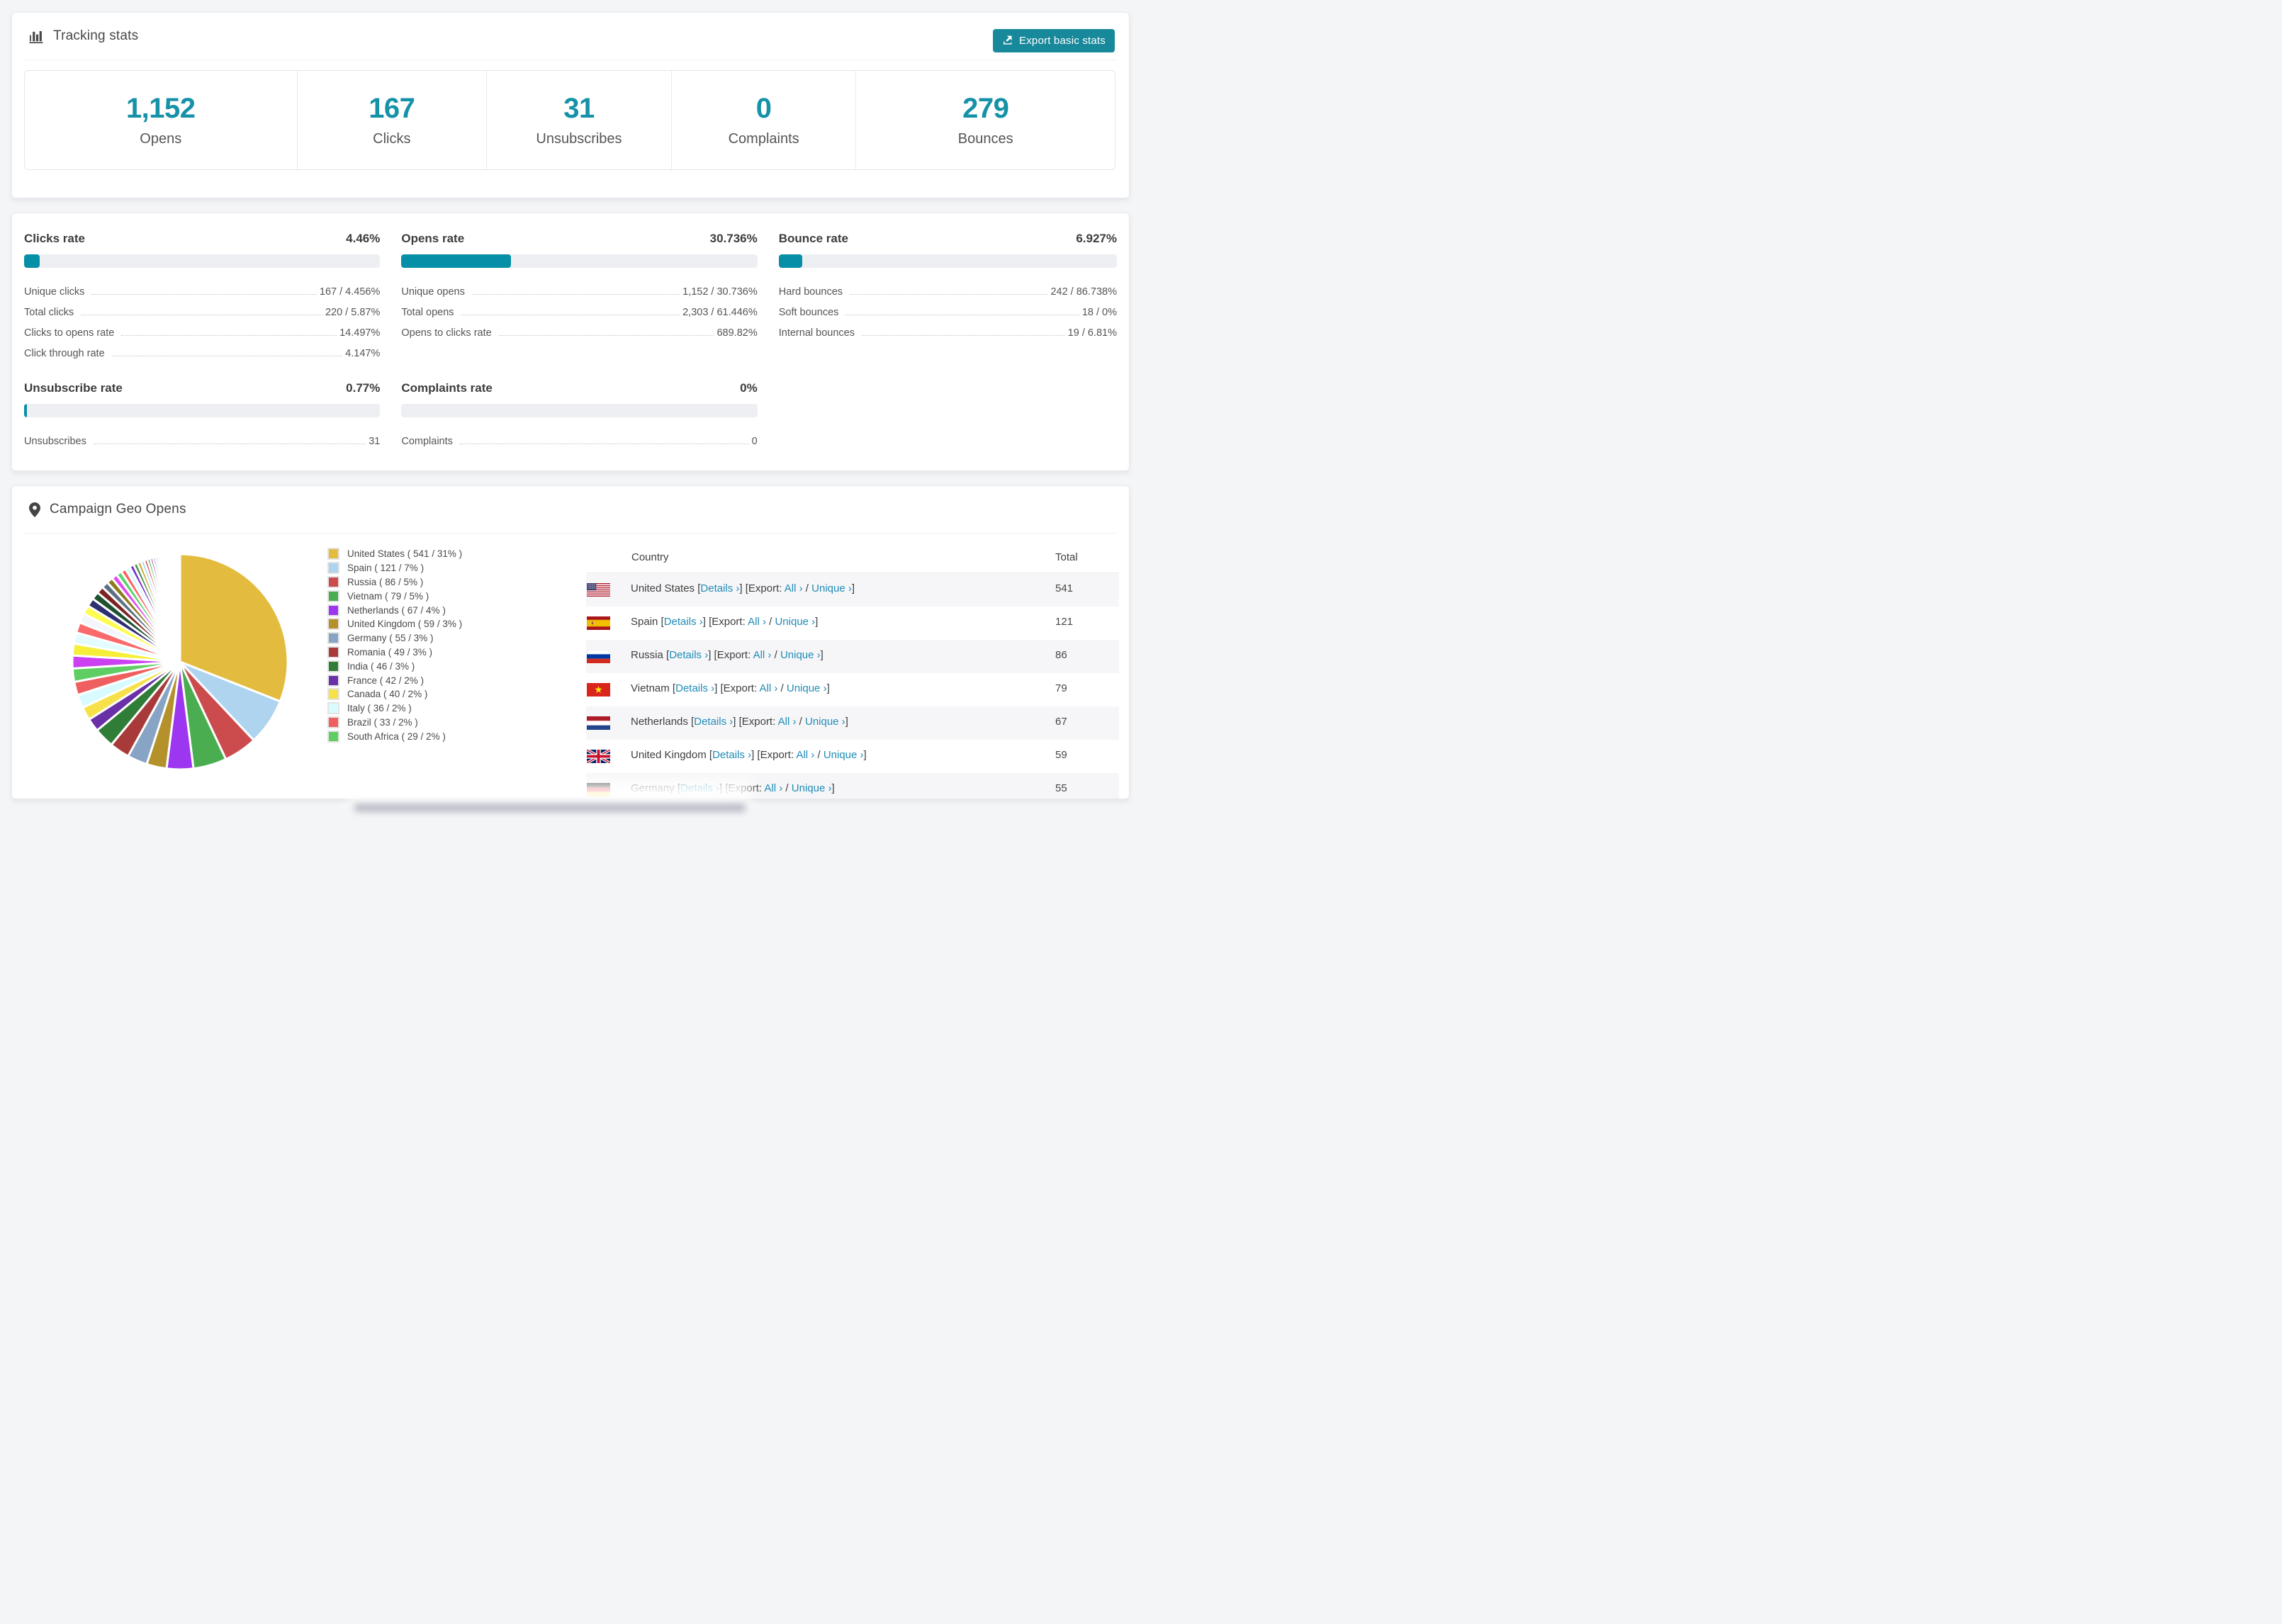 This screenshot has height=1624, width=2282. I want to click on stat-line: Hard bounces 242 / 86.738%, so click(948, 290).